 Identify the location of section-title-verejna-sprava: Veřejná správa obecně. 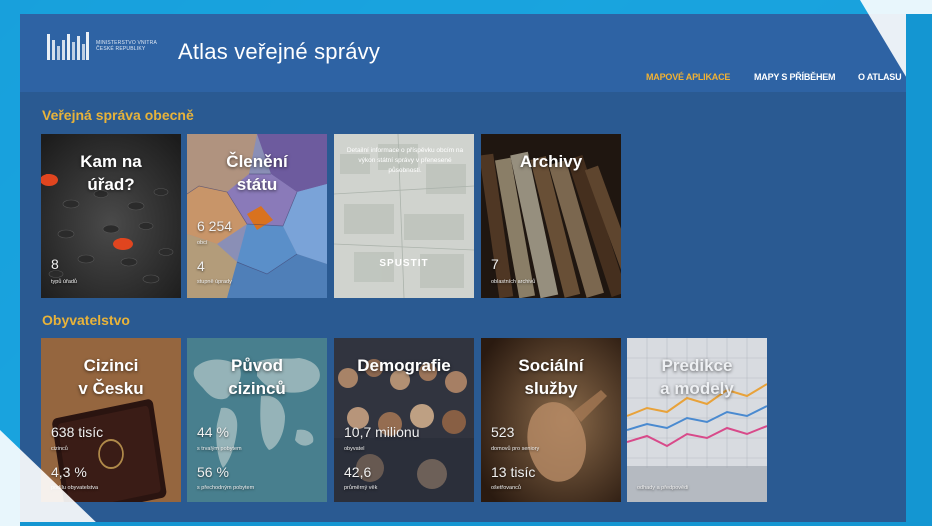
(118, 115).